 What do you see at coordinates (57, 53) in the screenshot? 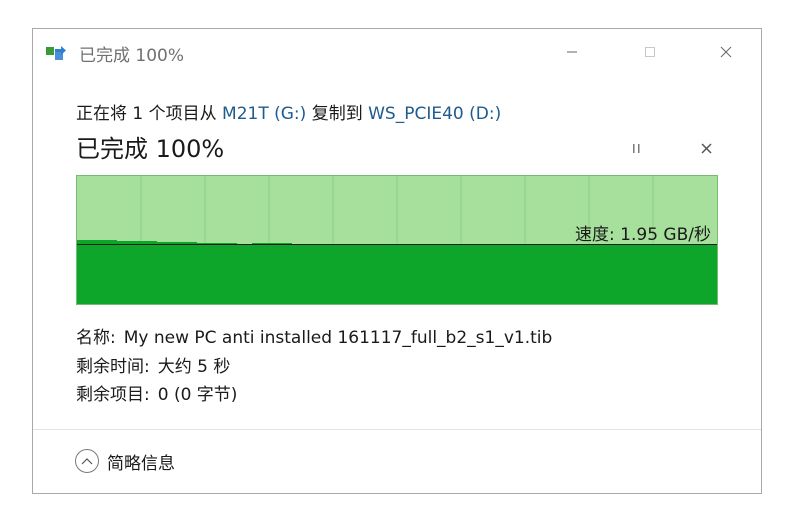
I see `copy-transfer-icon` at bounding box center [57, 53].